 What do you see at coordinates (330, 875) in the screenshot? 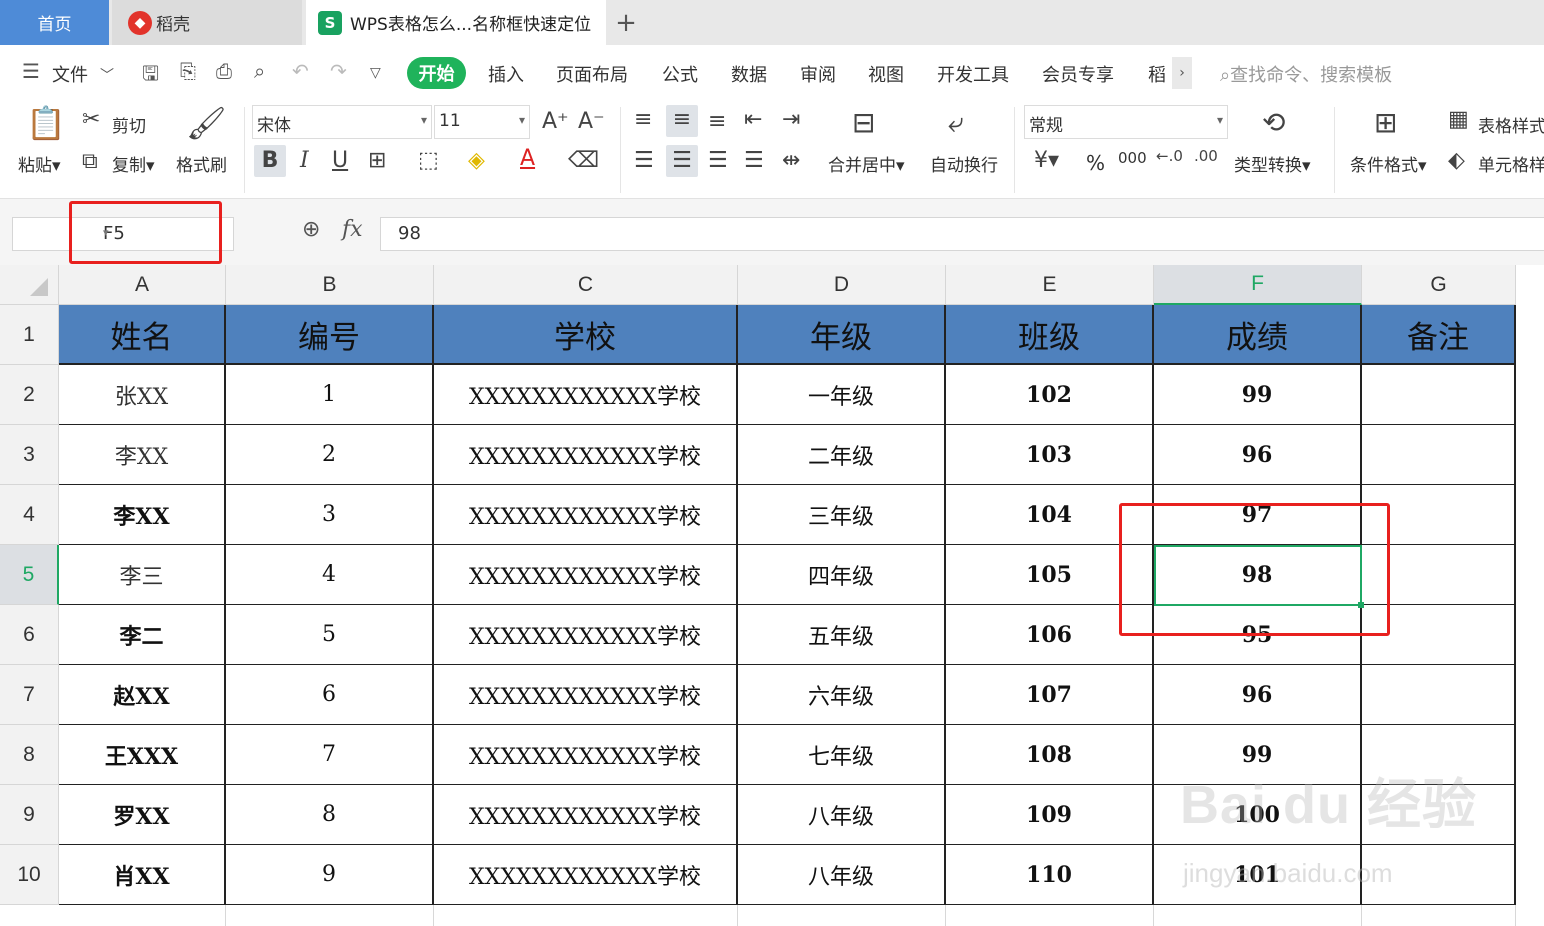
I see `table-cell: 9` at bounding box center [330, 875].